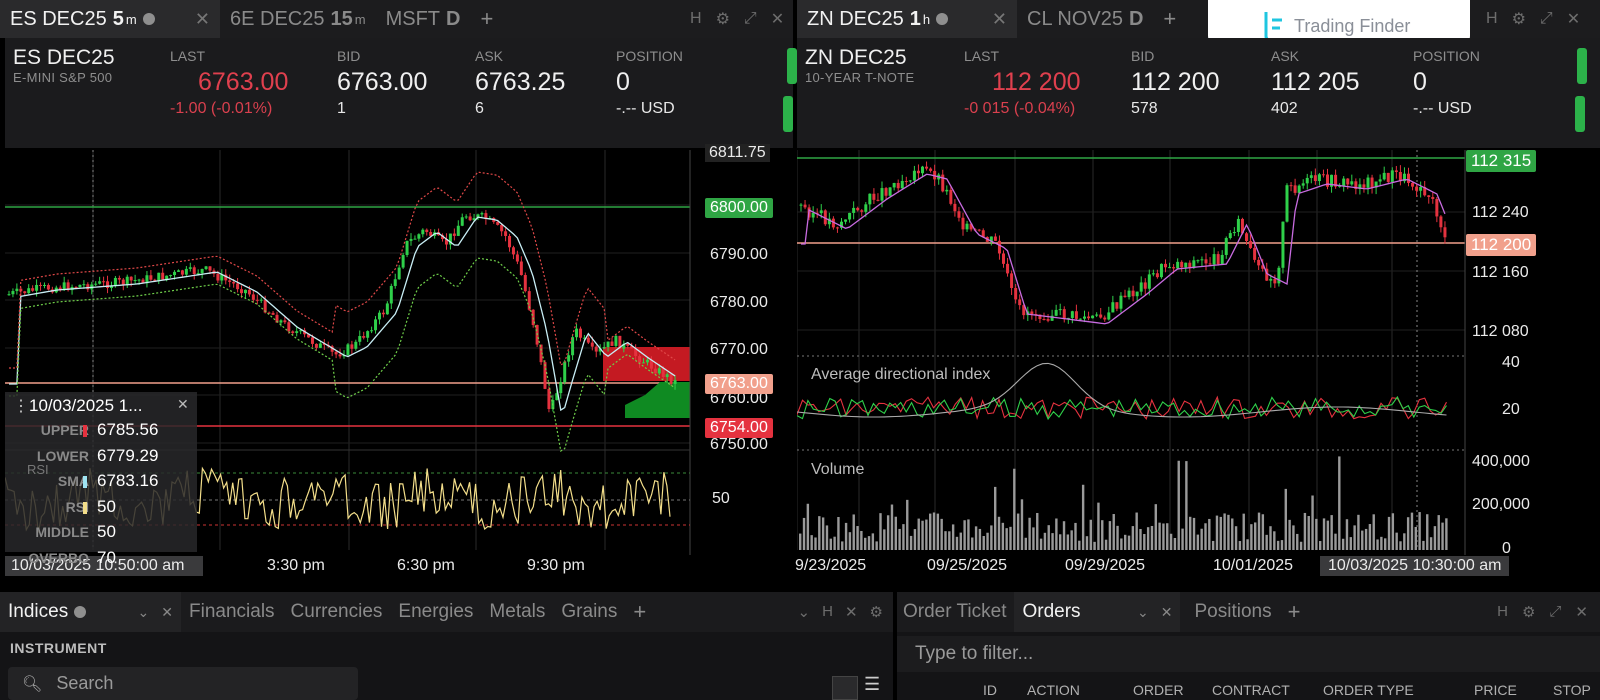 The width and height of the screenshot is (1600, 700). Describe the element at coordinates (90, 612) in the screenshot. I see `tab-indices: Indices ⌄ ✕` at that location.